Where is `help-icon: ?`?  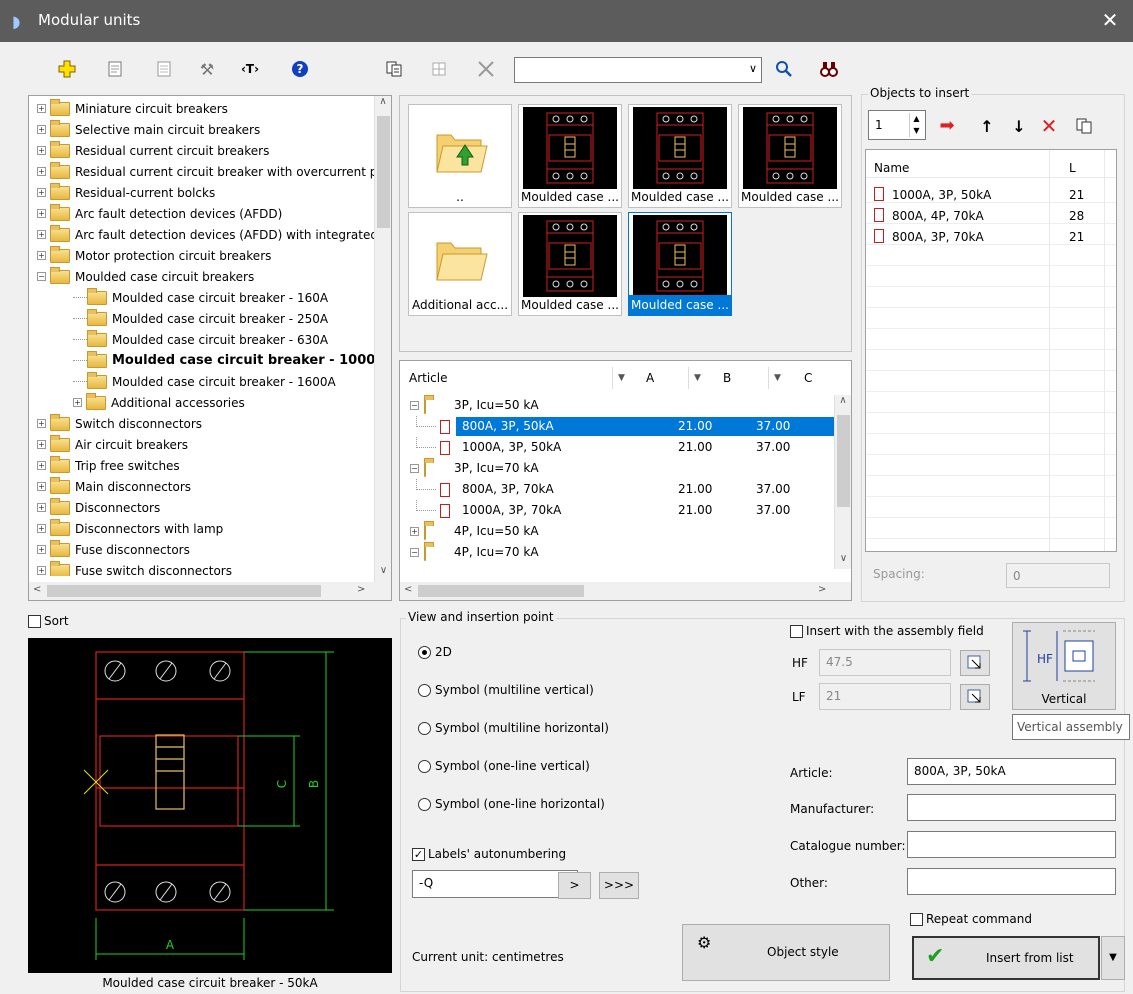
help-icon: ? is located at coordinates (300, 69).